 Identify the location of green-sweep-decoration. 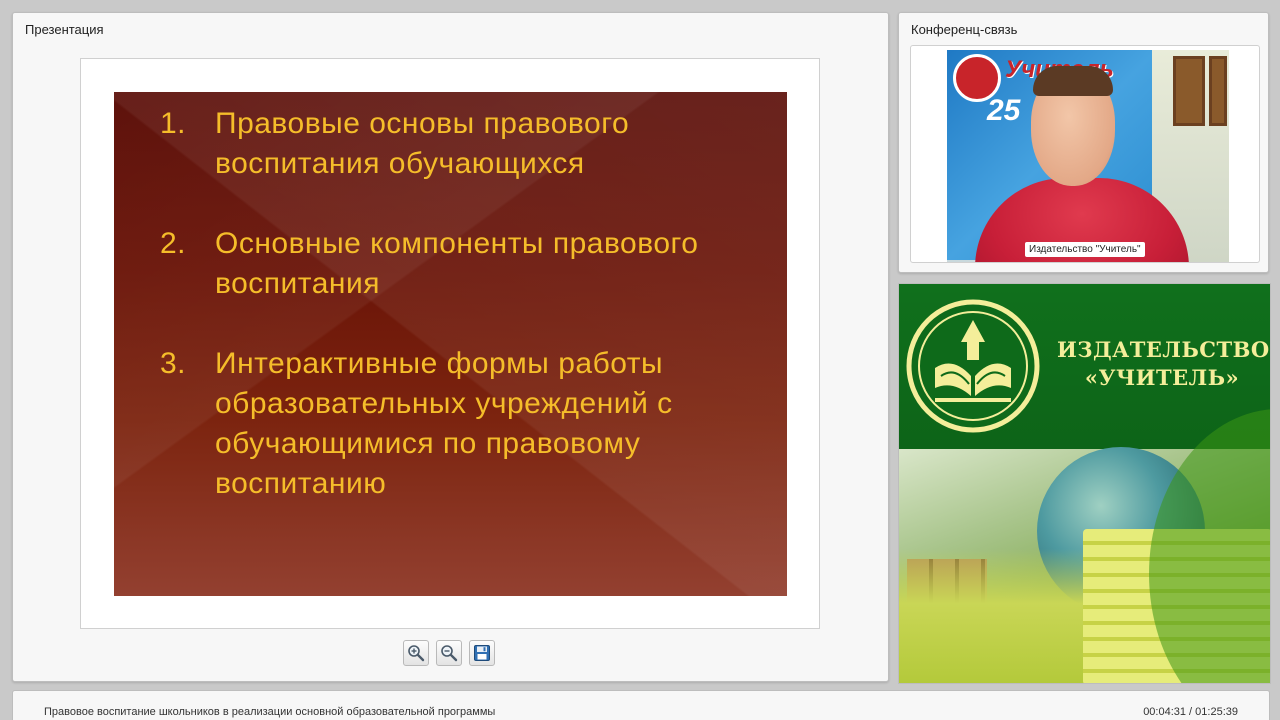
(1209, 546).